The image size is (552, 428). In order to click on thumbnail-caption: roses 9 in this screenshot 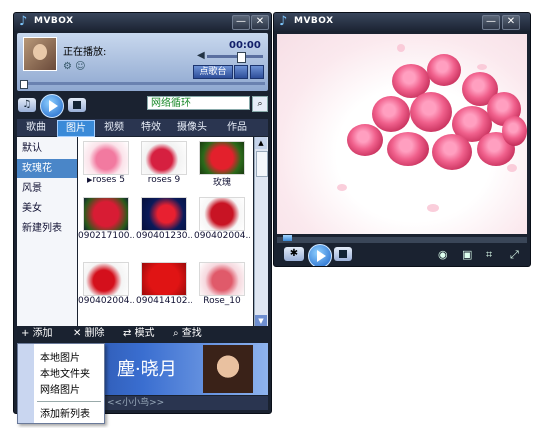, I will do `click(164, 180)`.